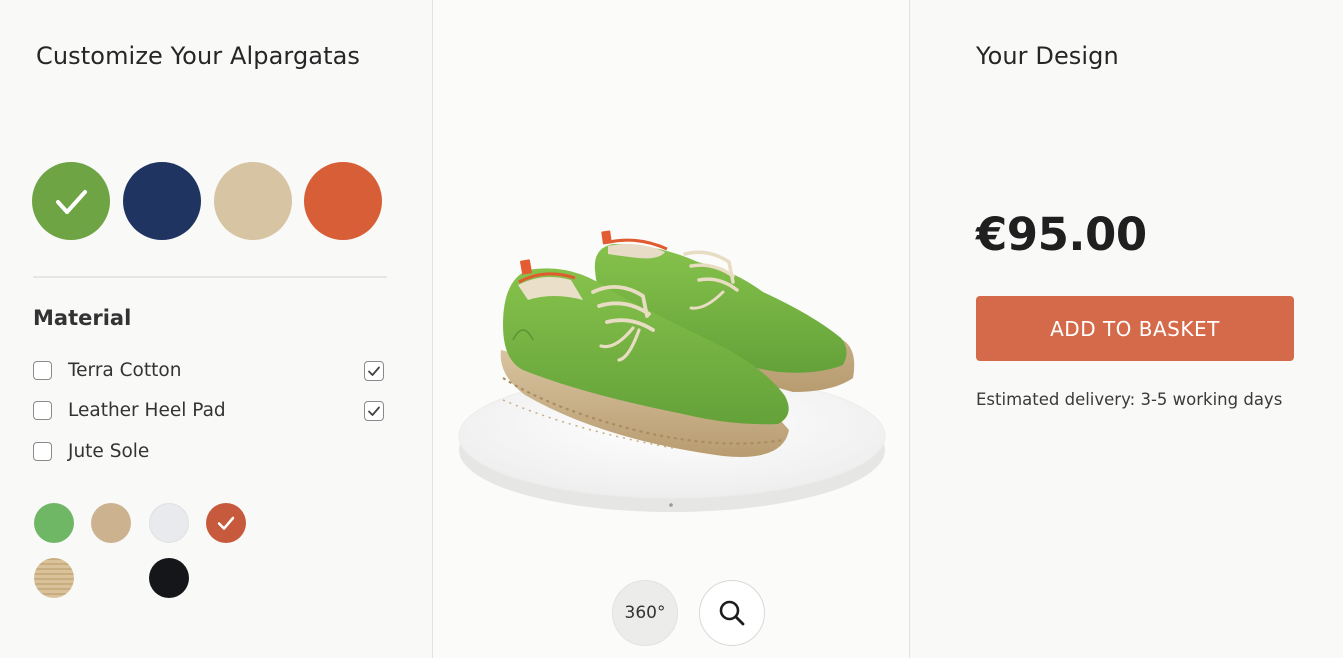 The image size is (1343, 658). I want to click on customize-title: Customize Your Alpargatas, so click(198, 56).